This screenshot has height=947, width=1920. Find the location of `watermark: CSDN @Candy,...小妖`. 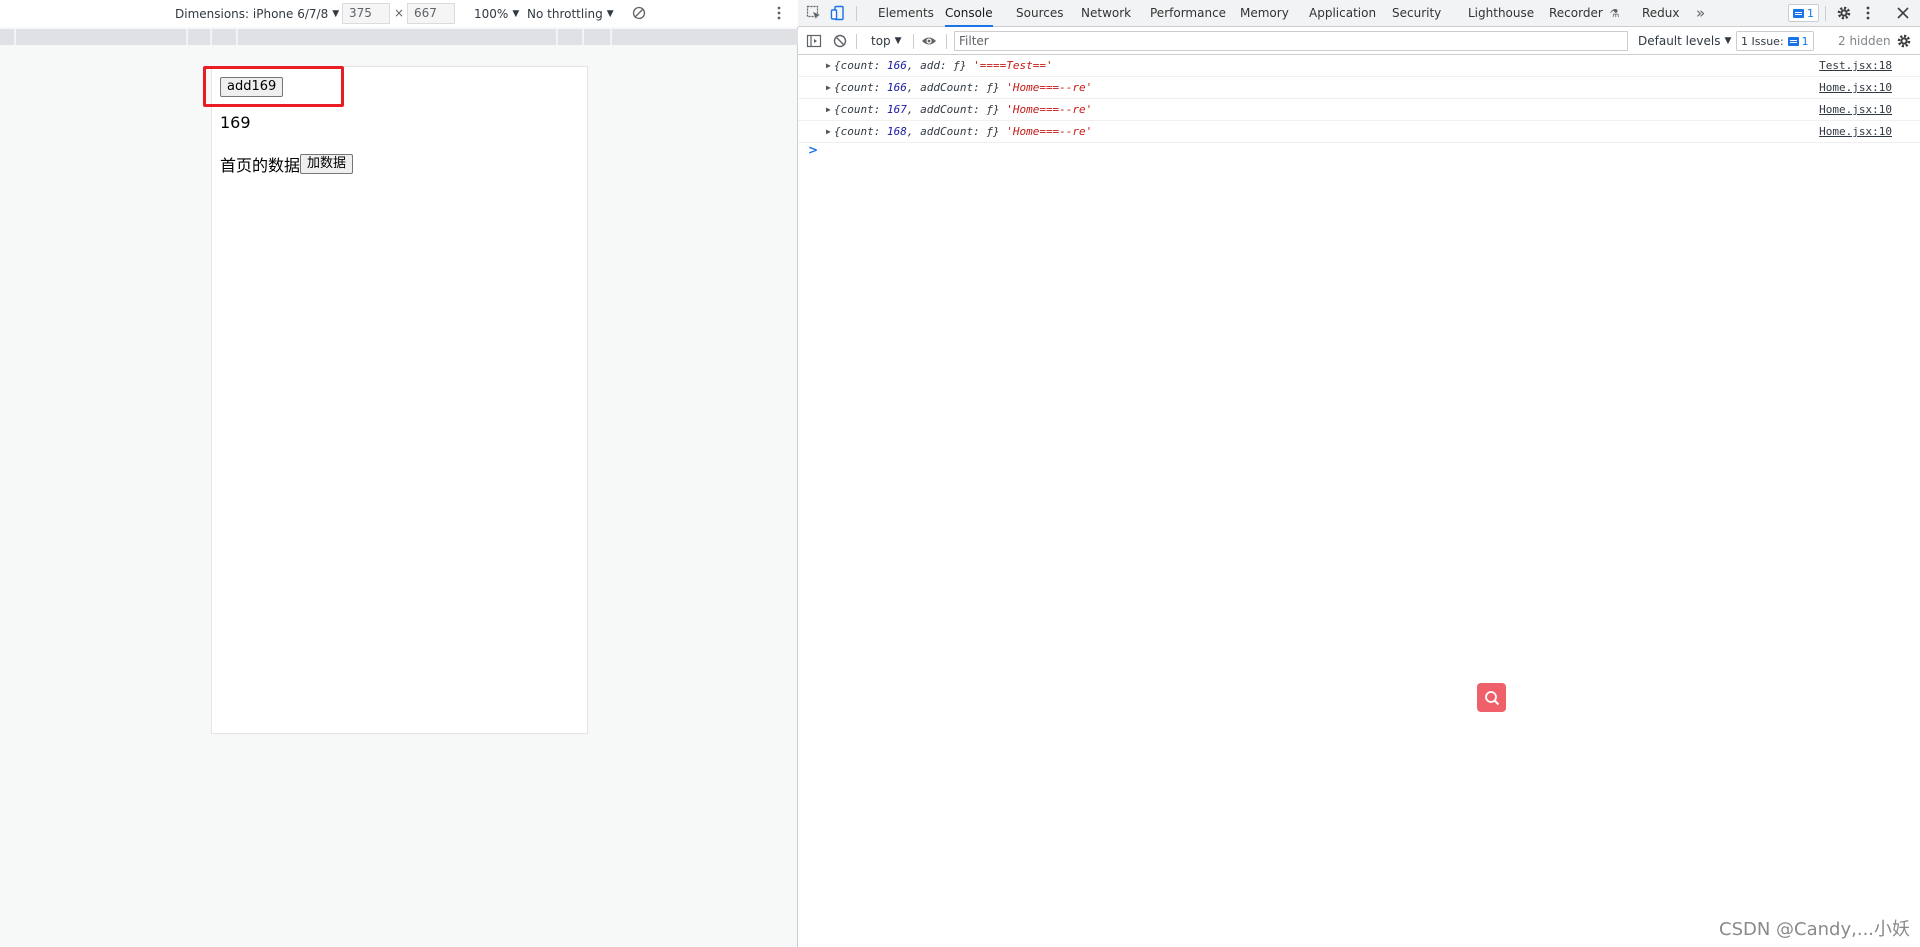

watermark: CSDN @Candy,...小妖 is located at coordinates (1815, 929).